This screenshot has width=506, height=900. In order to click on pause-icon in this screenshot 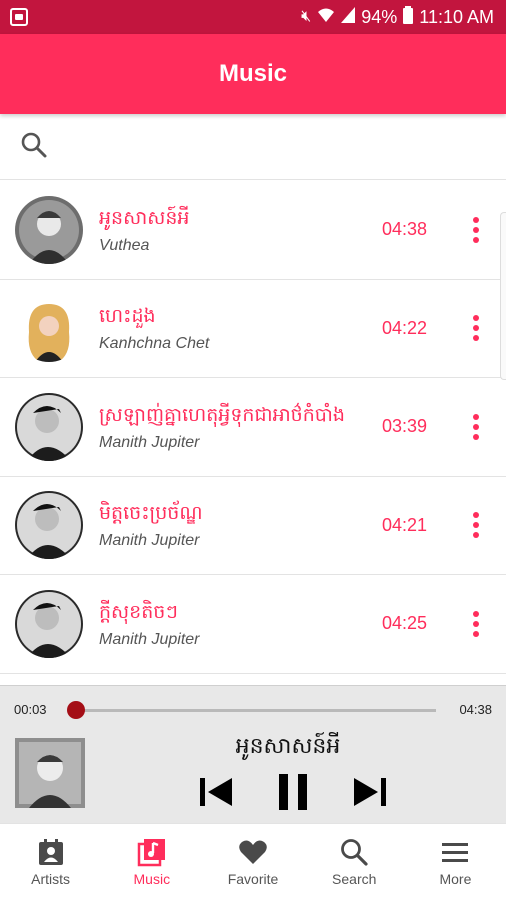, I will do `click(293, 792)`.